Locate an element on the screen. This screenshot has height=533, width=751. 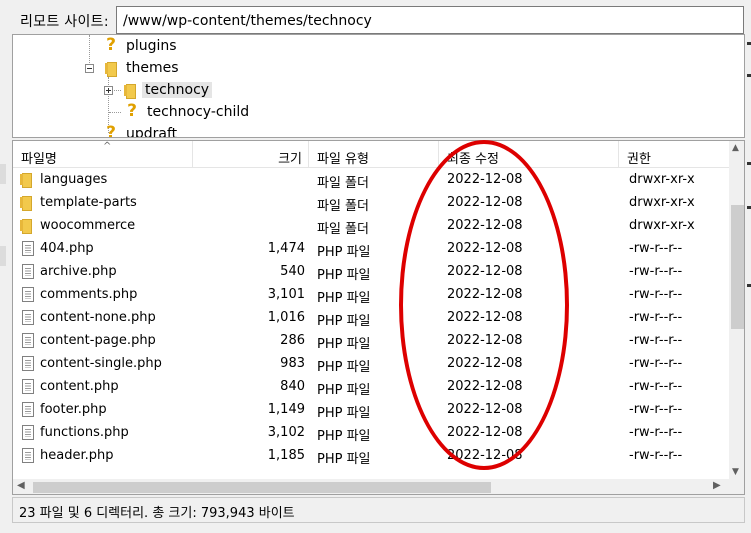
file-size: 983 is located at coordinates (292, 363).